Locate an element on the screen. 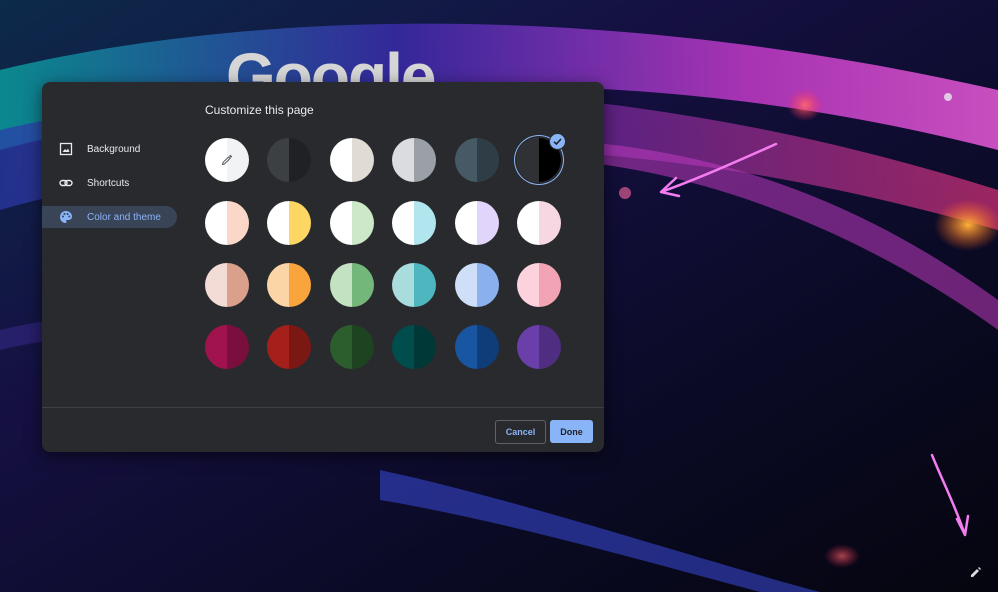 The height and width of the screenshot is (592, 998). theme-swatch-aqua is located at coordinates (414, 285).